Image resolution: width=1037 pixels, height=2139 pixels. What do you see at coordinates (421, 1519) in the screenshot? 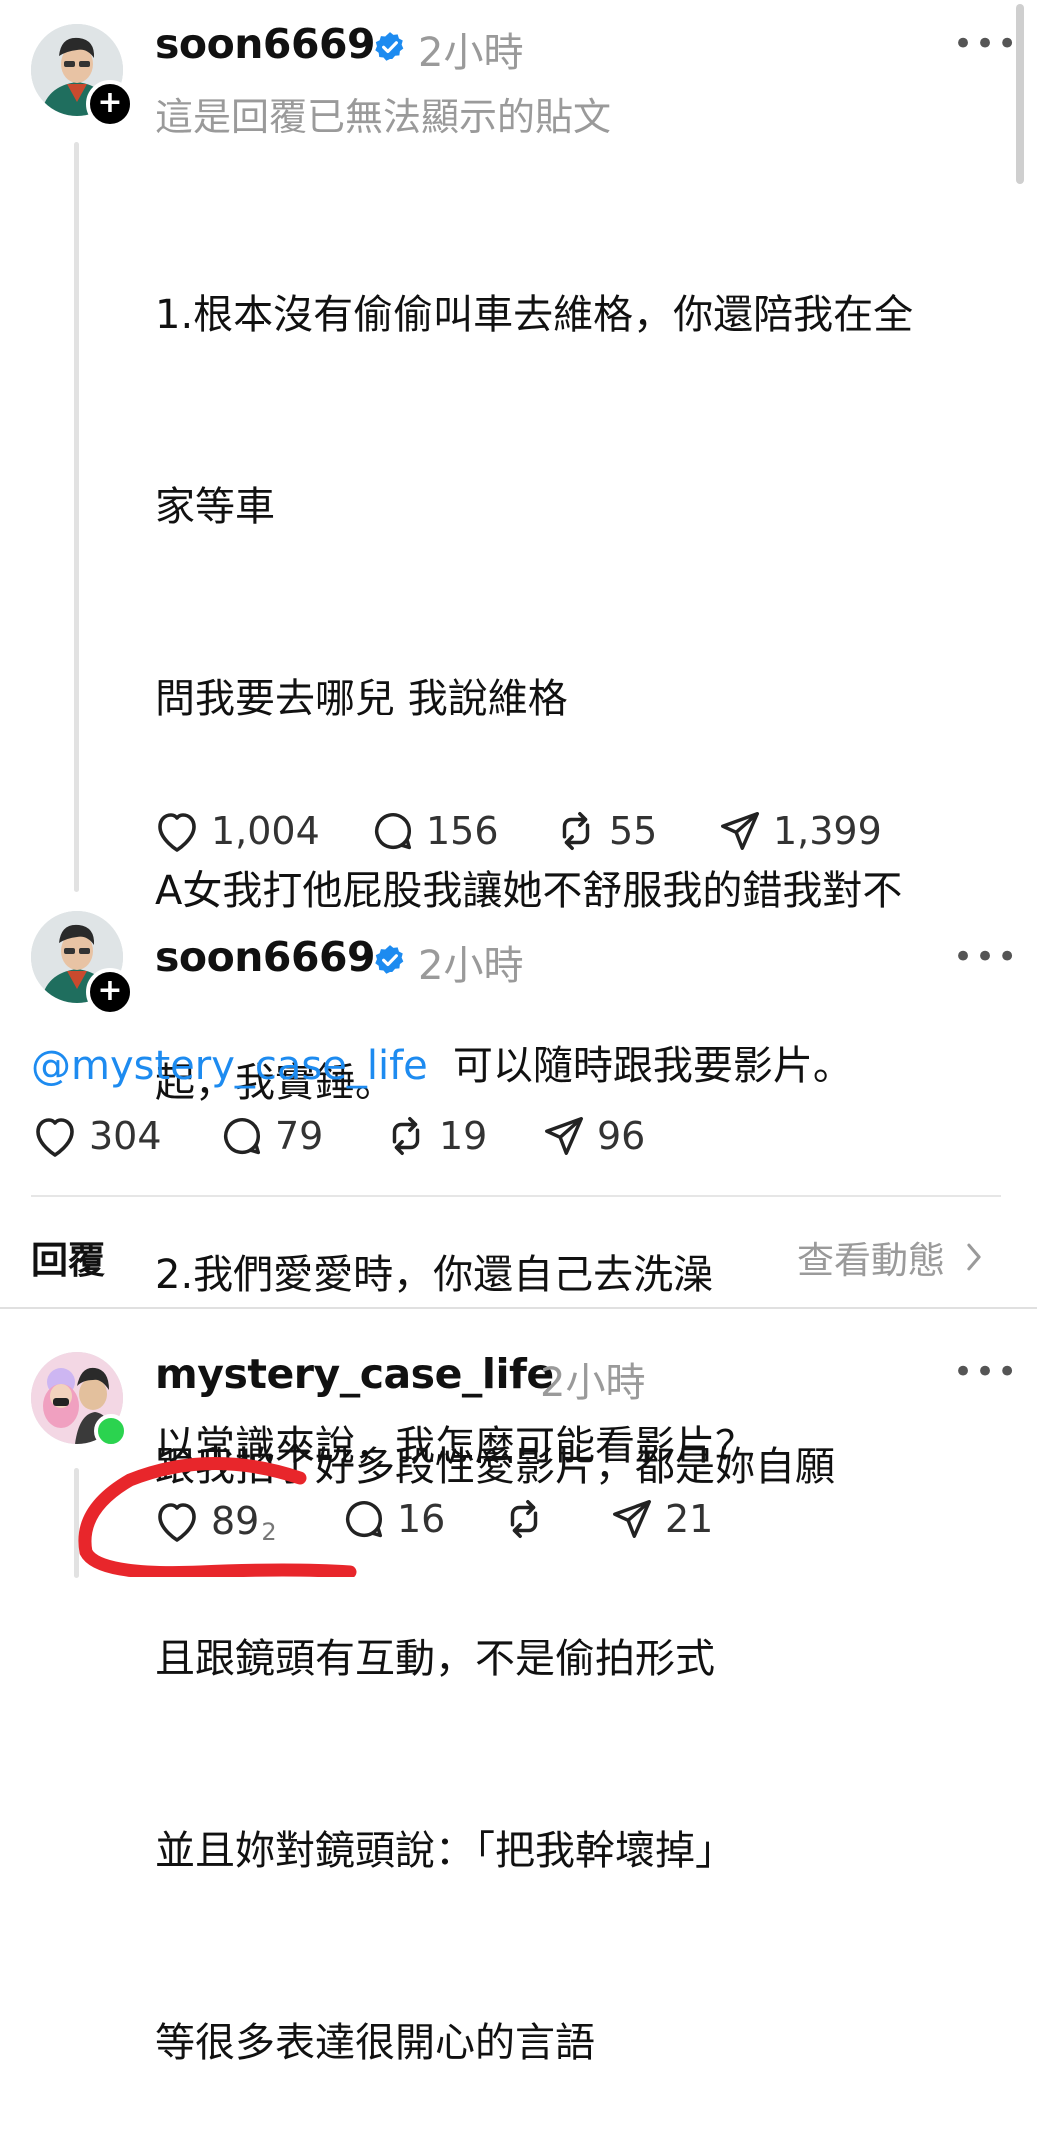
I see `comment-count: 16` at bounding box center [421, 1519].